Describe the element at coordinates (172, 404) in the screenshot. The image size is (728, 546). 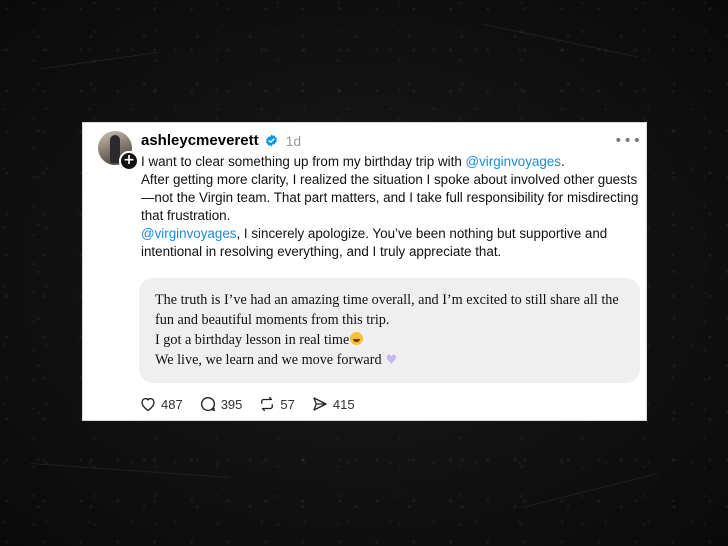
I see `like-count: 487` at that location.